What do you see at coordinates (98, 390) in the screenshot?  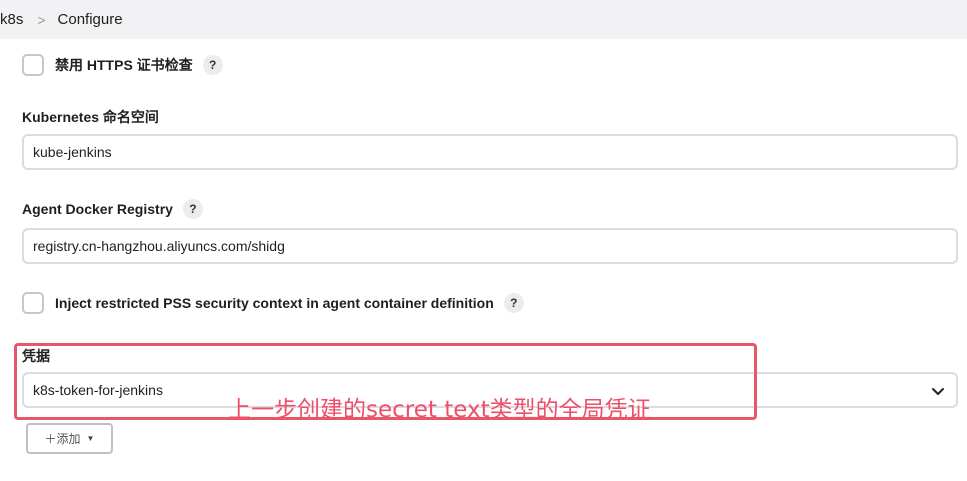 I see `credentials-selected-value: k8s-token-for-jenkins` at bounding box center [98, 390].